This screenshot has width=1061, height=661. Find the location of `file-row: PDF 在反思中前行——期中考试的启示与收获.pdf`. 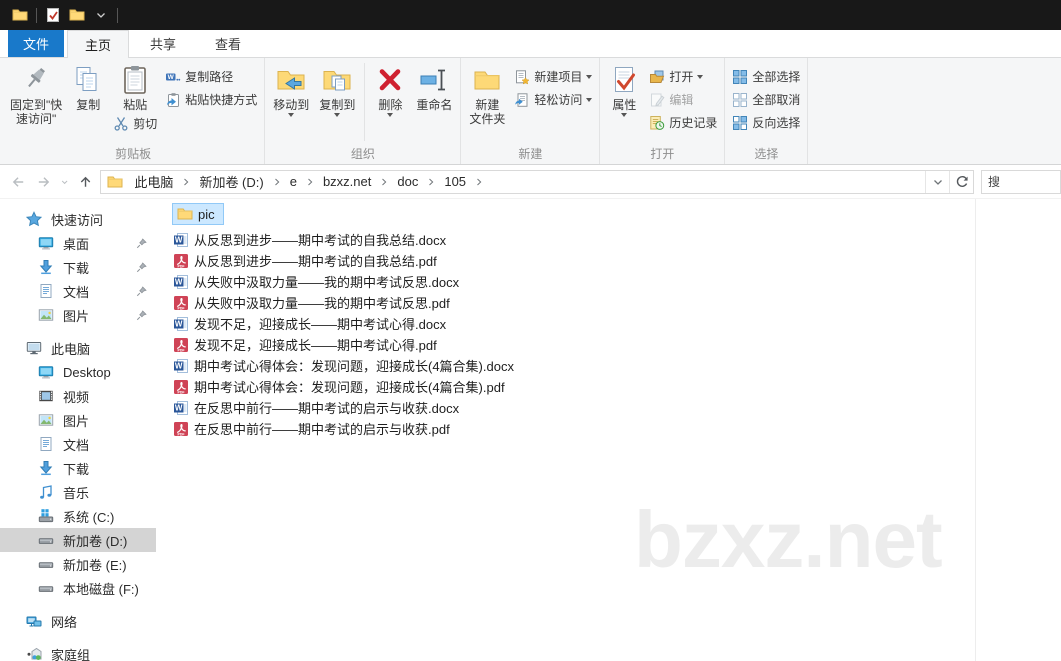

file-row: PDF 在反思中前行——期中考试的启示与收获.pdf is located at coordinates (616, 428).